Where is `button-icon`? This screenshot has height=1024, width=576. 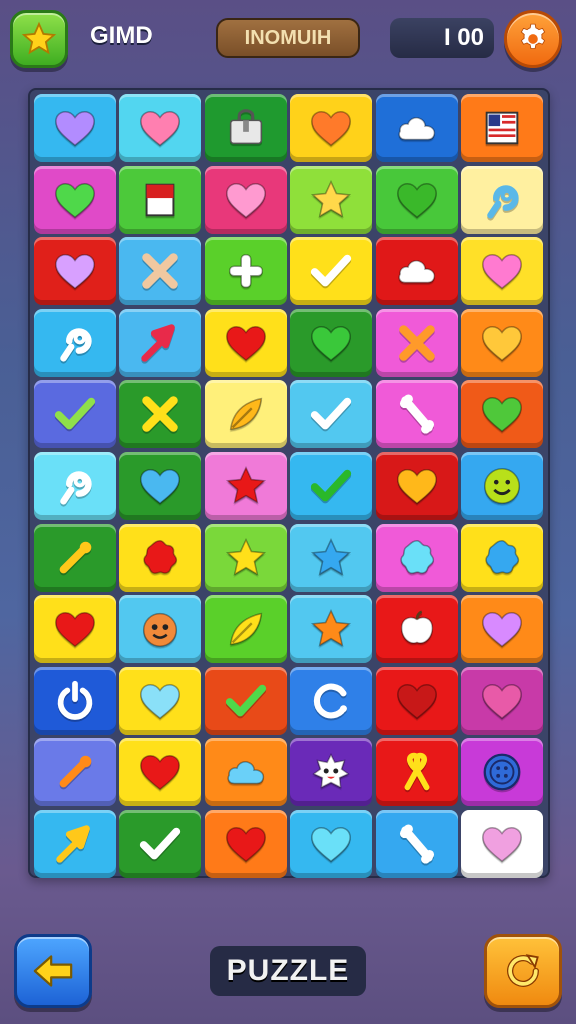
button-icon is located at coordinates (502, 772).